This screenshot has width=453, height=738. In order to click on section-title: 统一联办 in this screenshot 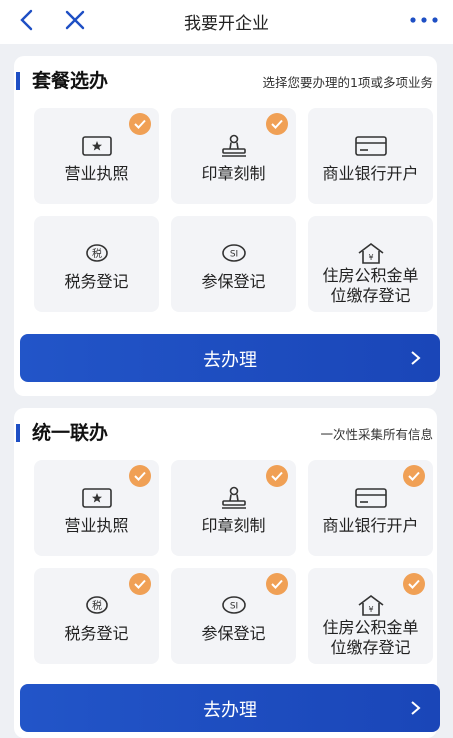, I will do `click(70, 433)`.